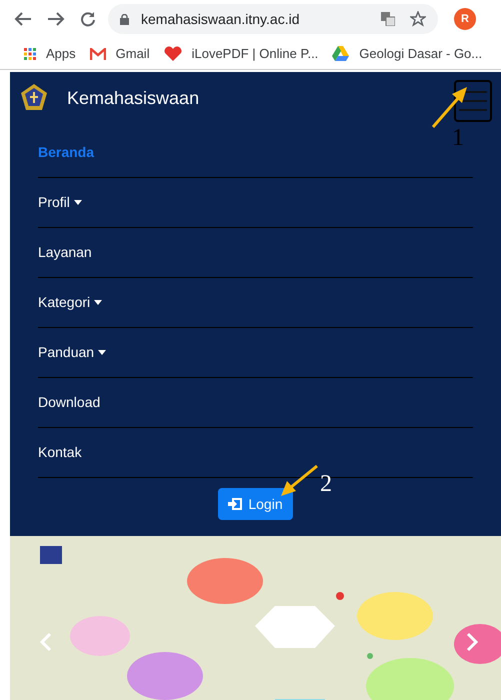 The image size is (501, 700). Describe the element at coordinates (56, 19) in the screenshot. I see `forward-icon` at that location.